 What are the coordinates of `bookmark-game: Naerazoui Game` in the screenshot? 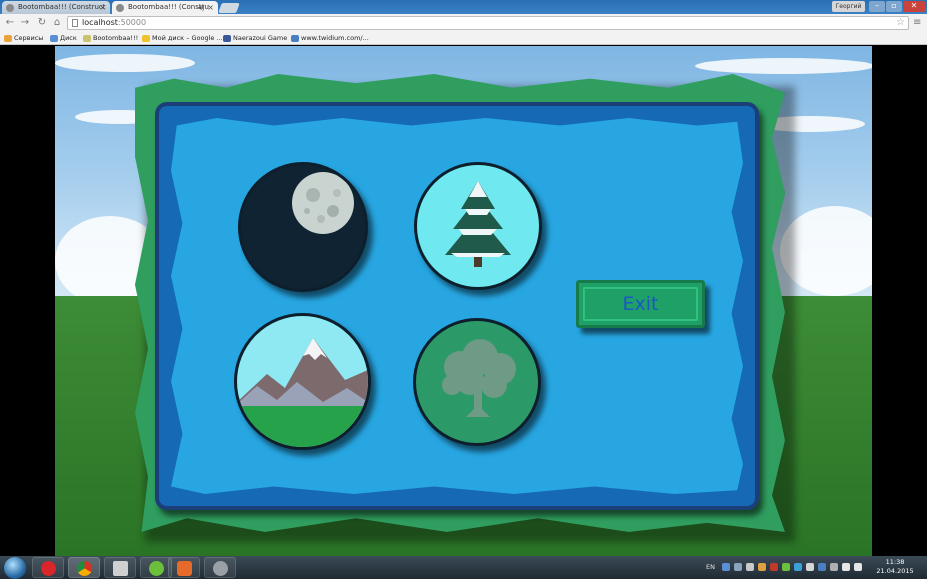 It's located at (255, 38).